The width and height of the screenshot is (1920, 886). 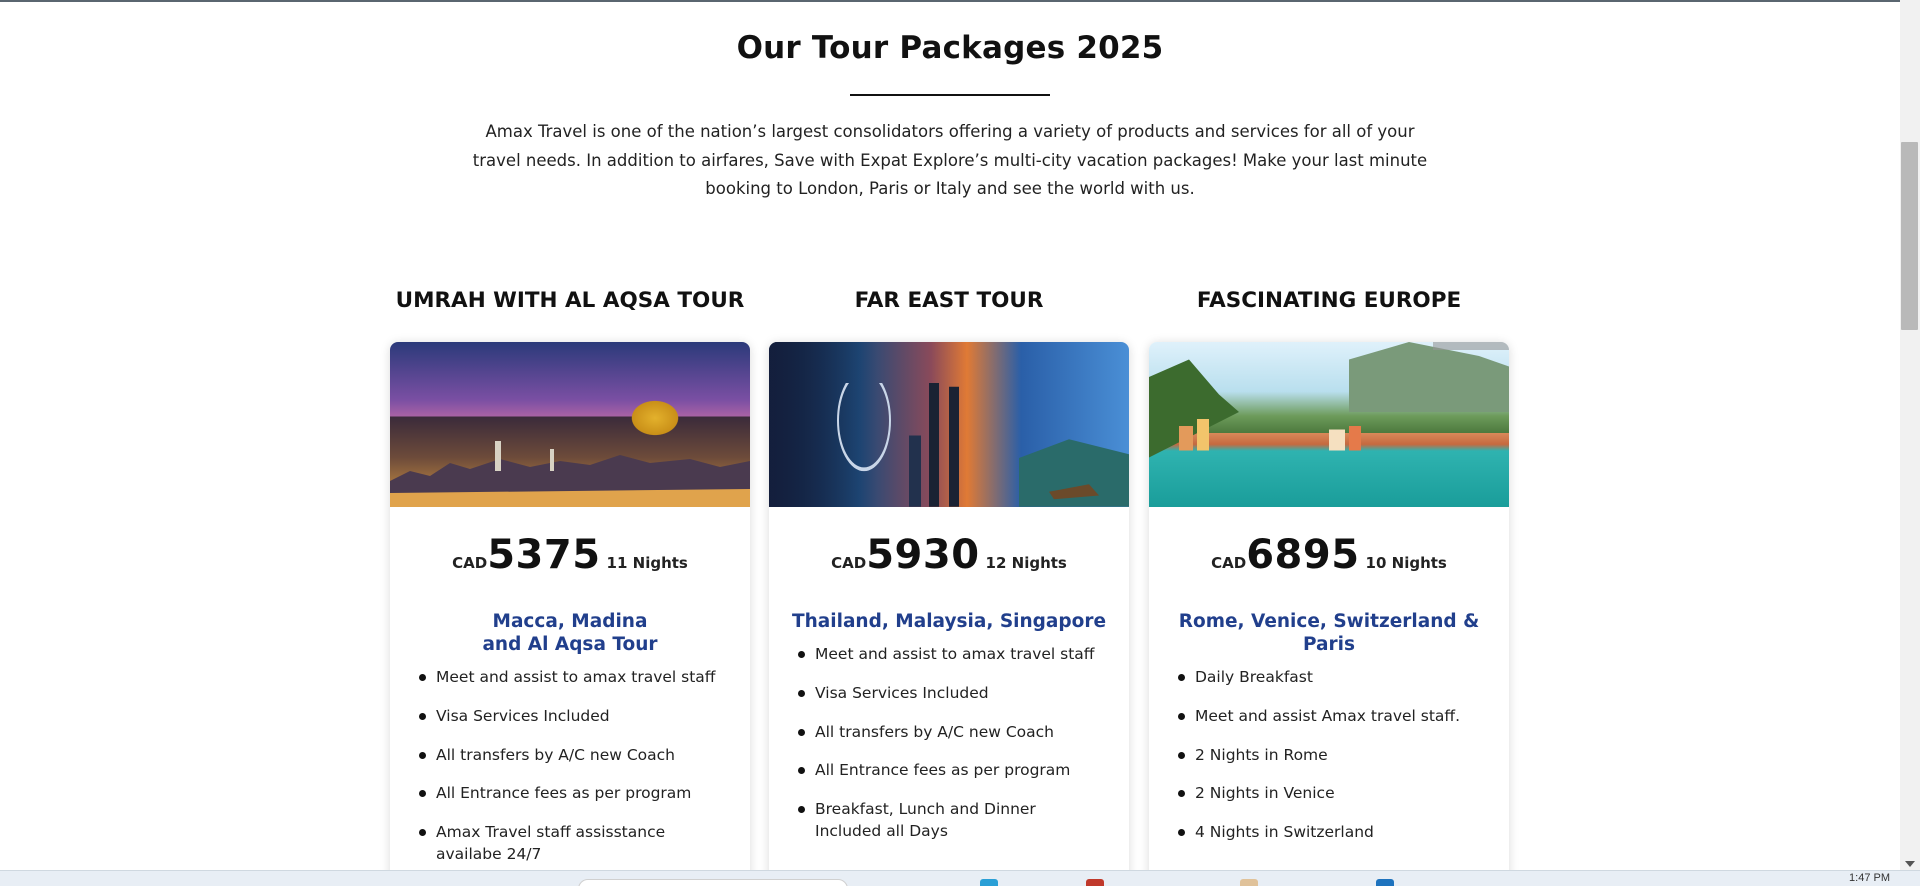 What do you see at coordinates (950, 48) in the screenshot?
I see `section-heading: Our Tour Packages 2025` at bounding box center [950, 48].